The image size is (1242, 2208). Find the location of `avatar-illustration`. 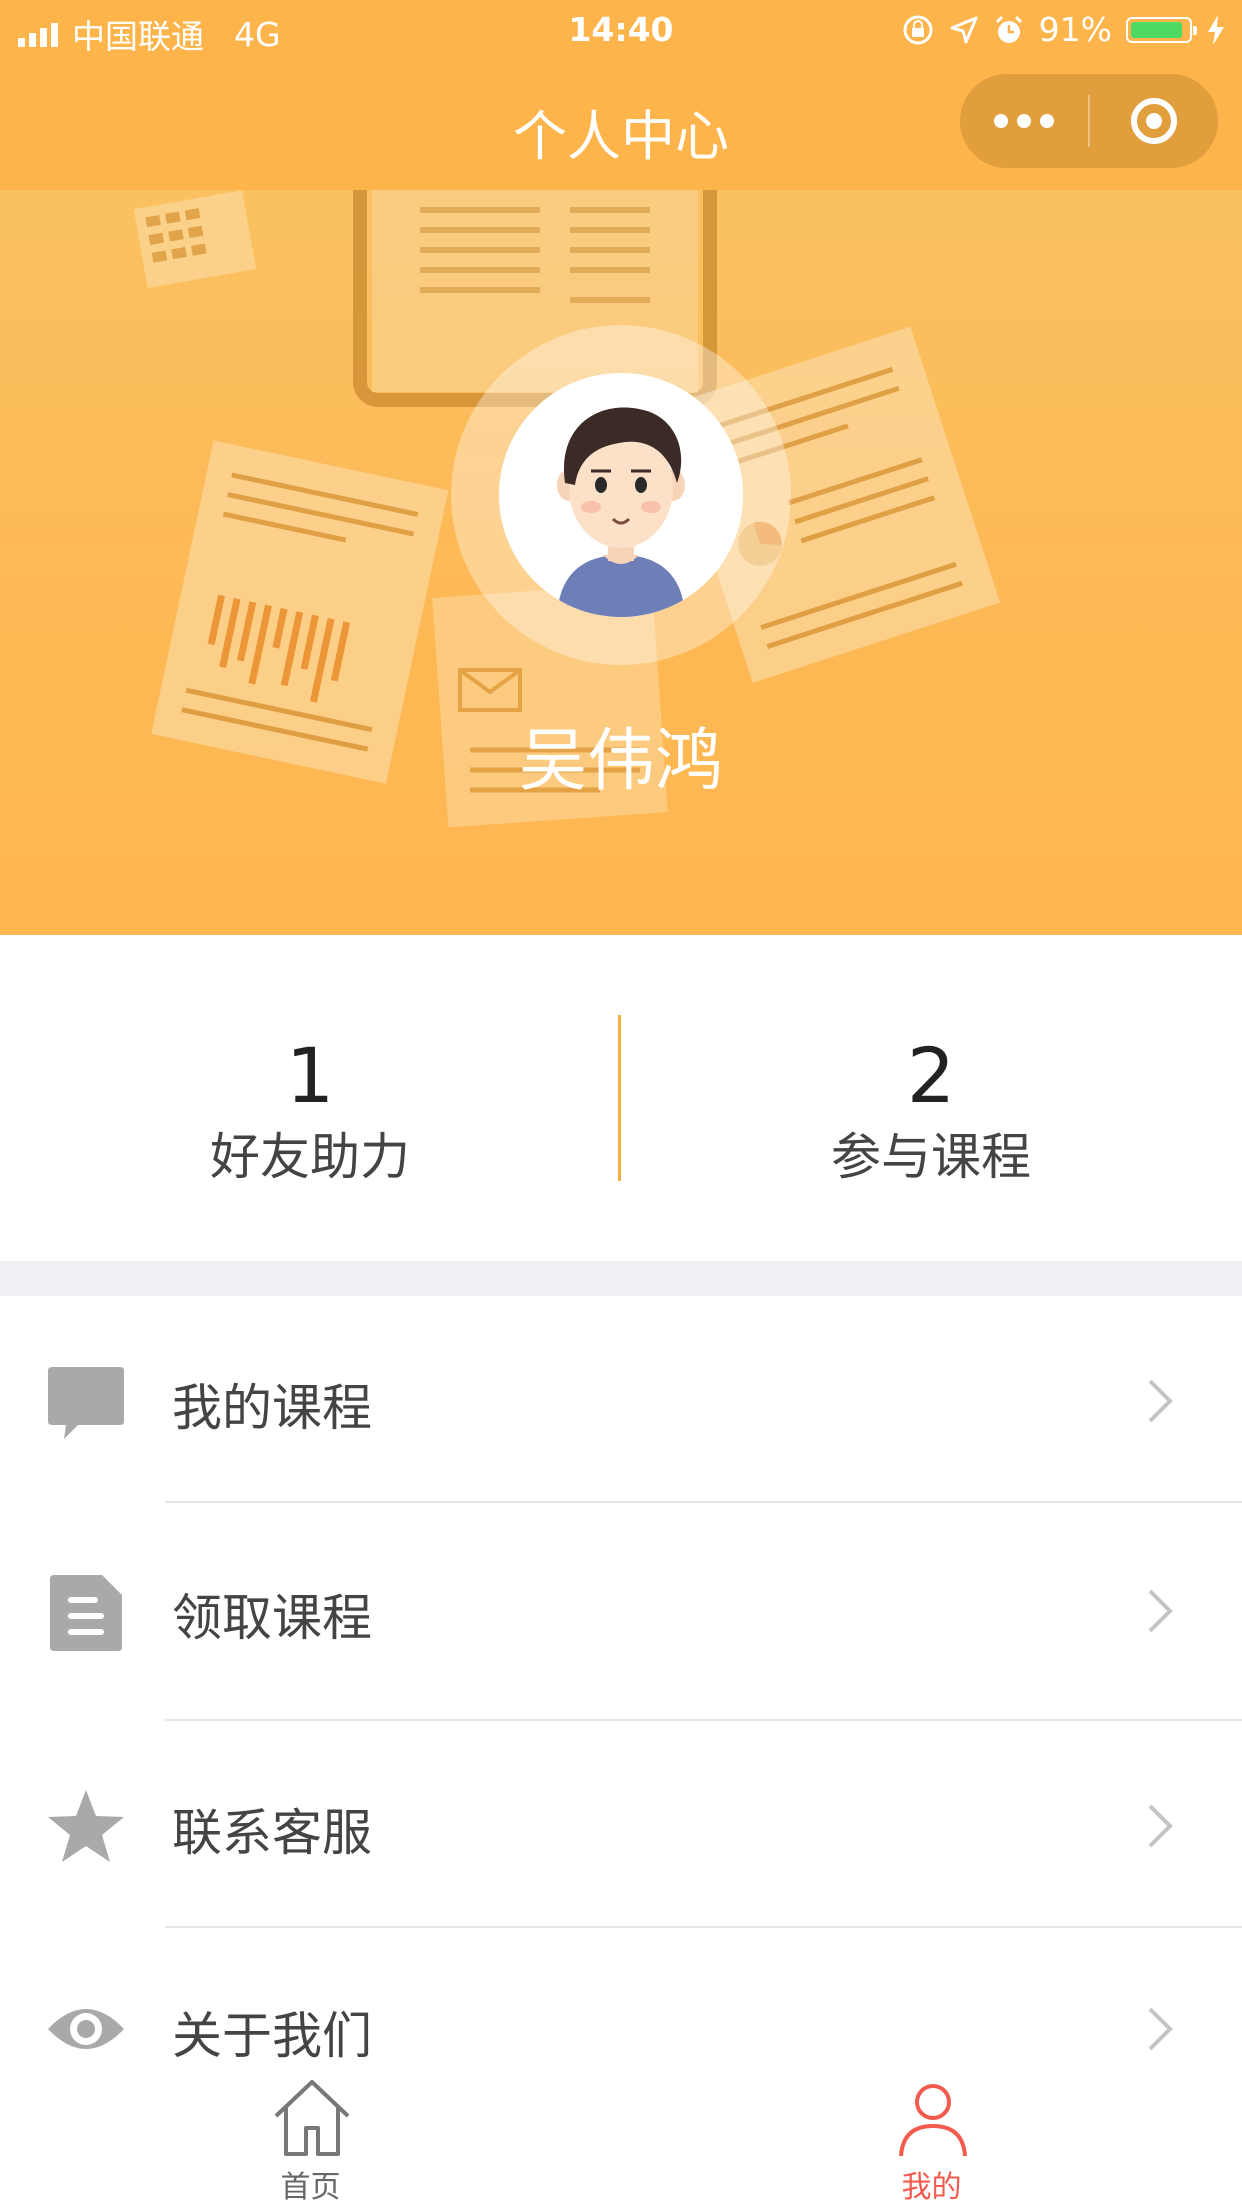

avatar-illustration is located at coordinates (621, 495).